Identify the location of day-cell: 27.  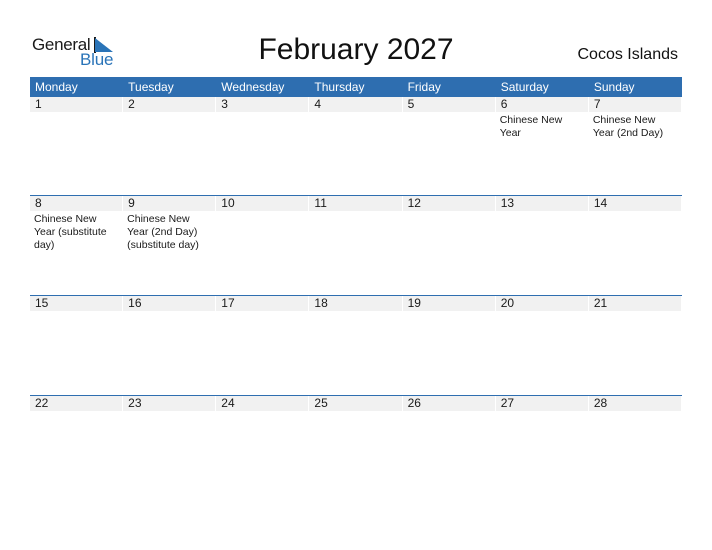
(542, 445).